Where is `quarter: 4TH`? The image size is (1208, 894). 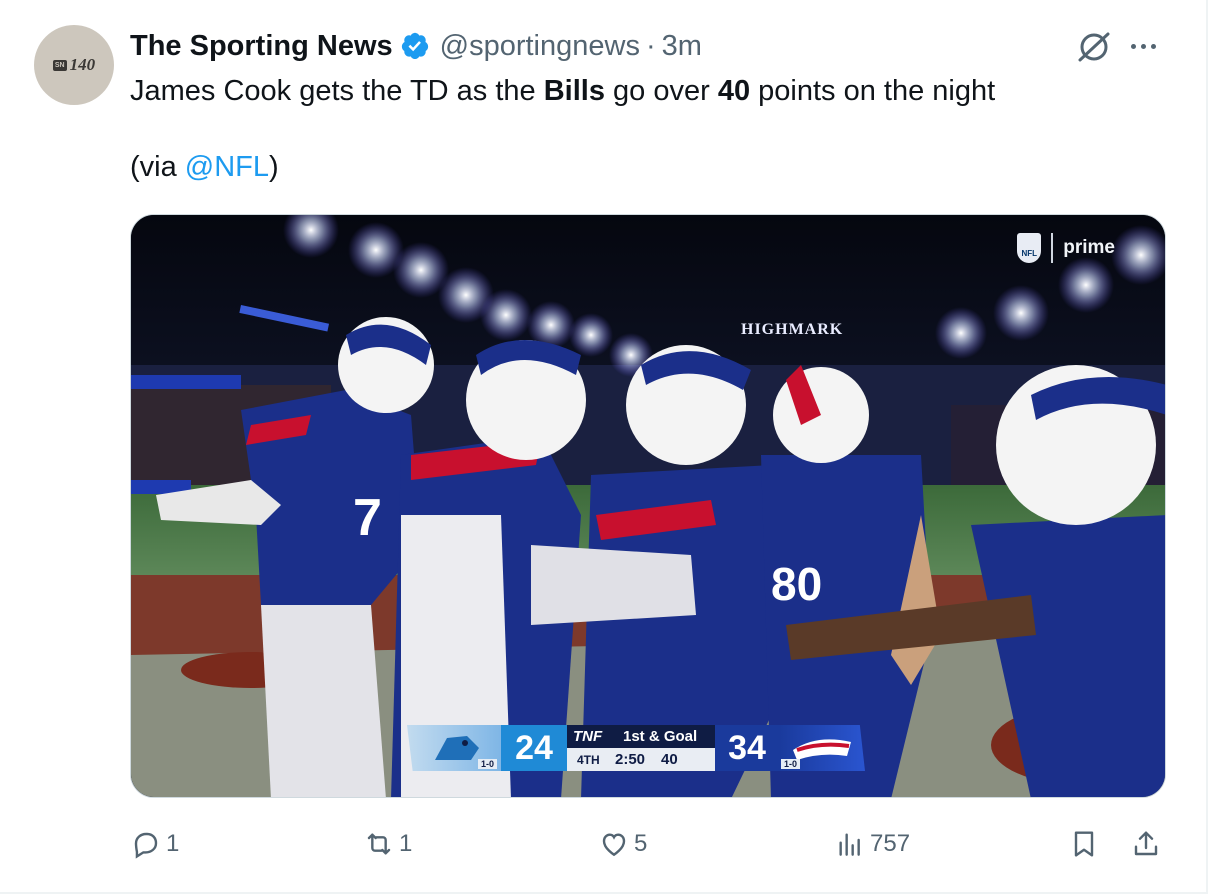 quarter: 4TH is located at coordinates (588, 759).